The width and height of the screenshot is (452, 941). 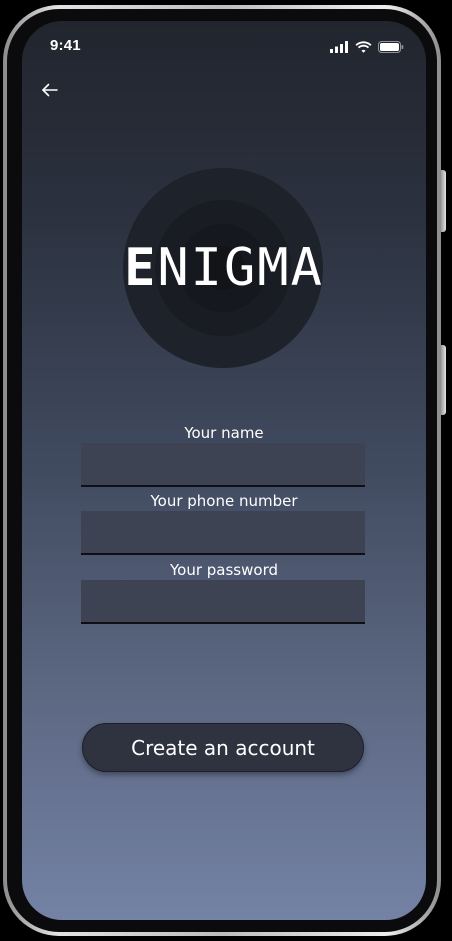 What do you see at coordinates (240, 268) in the screenshot?
I see `logo-rest: NIGMA` at bounding box center [240, 268].